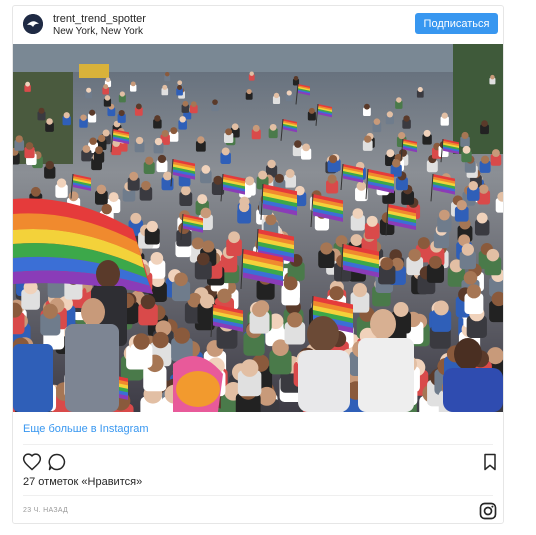 This screenshot has height=535, width=536. Describe the element at coordinates (488, 511) in the screenshot. I see `instagram-icon` at that location.